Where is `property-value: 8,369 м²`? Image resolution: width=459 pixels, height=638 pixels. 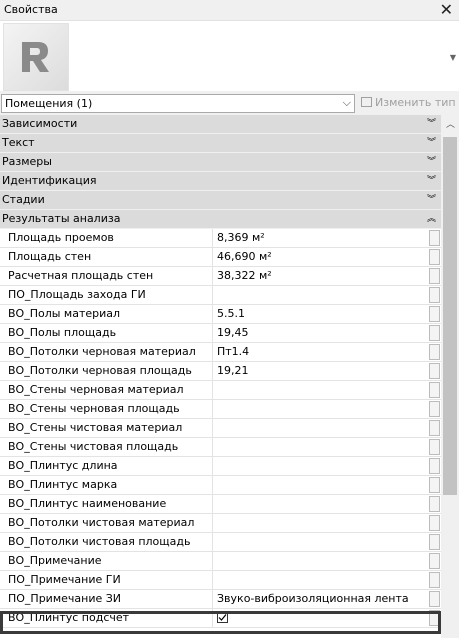 property-value: 8,369 м² is located at coordinates (321, 238).